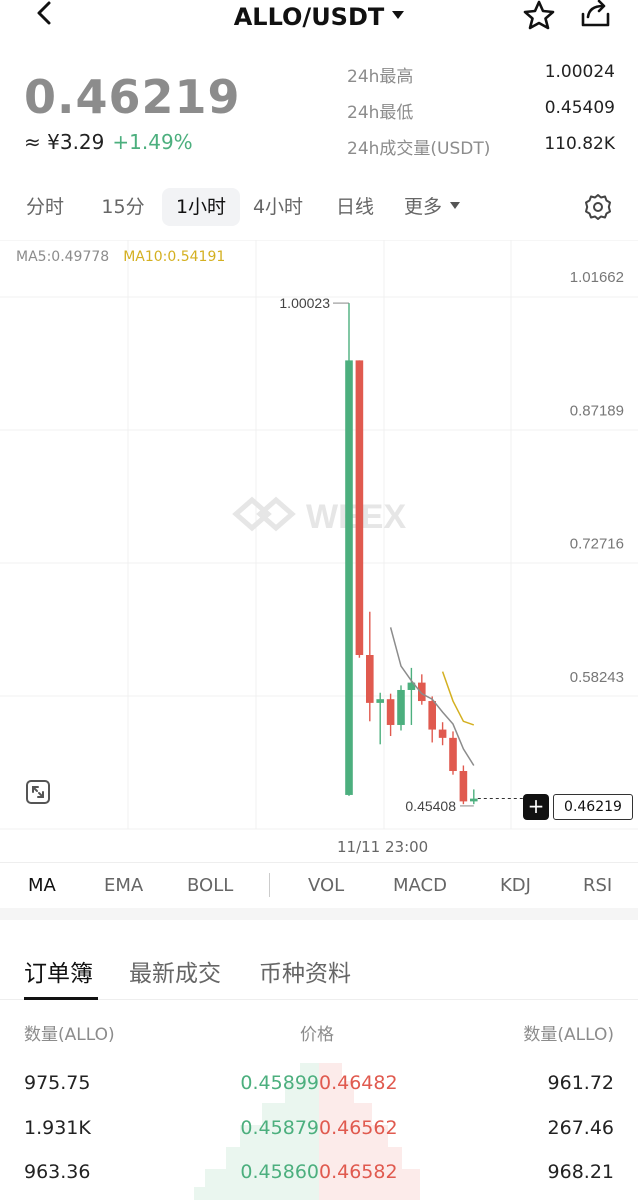 The width and height of the screenshot is (638, 1200). I want to click on indicator-ema: EMA, so click(123, 885).